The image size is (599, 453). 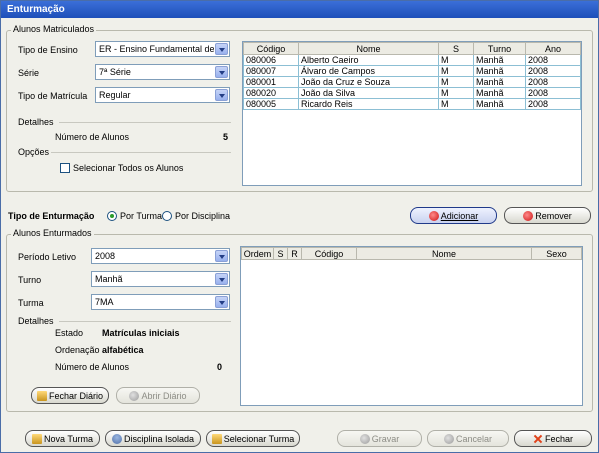 I want to click on disciplina-isolada-button: Disciplina Isolada, so click(x=153, y=438).